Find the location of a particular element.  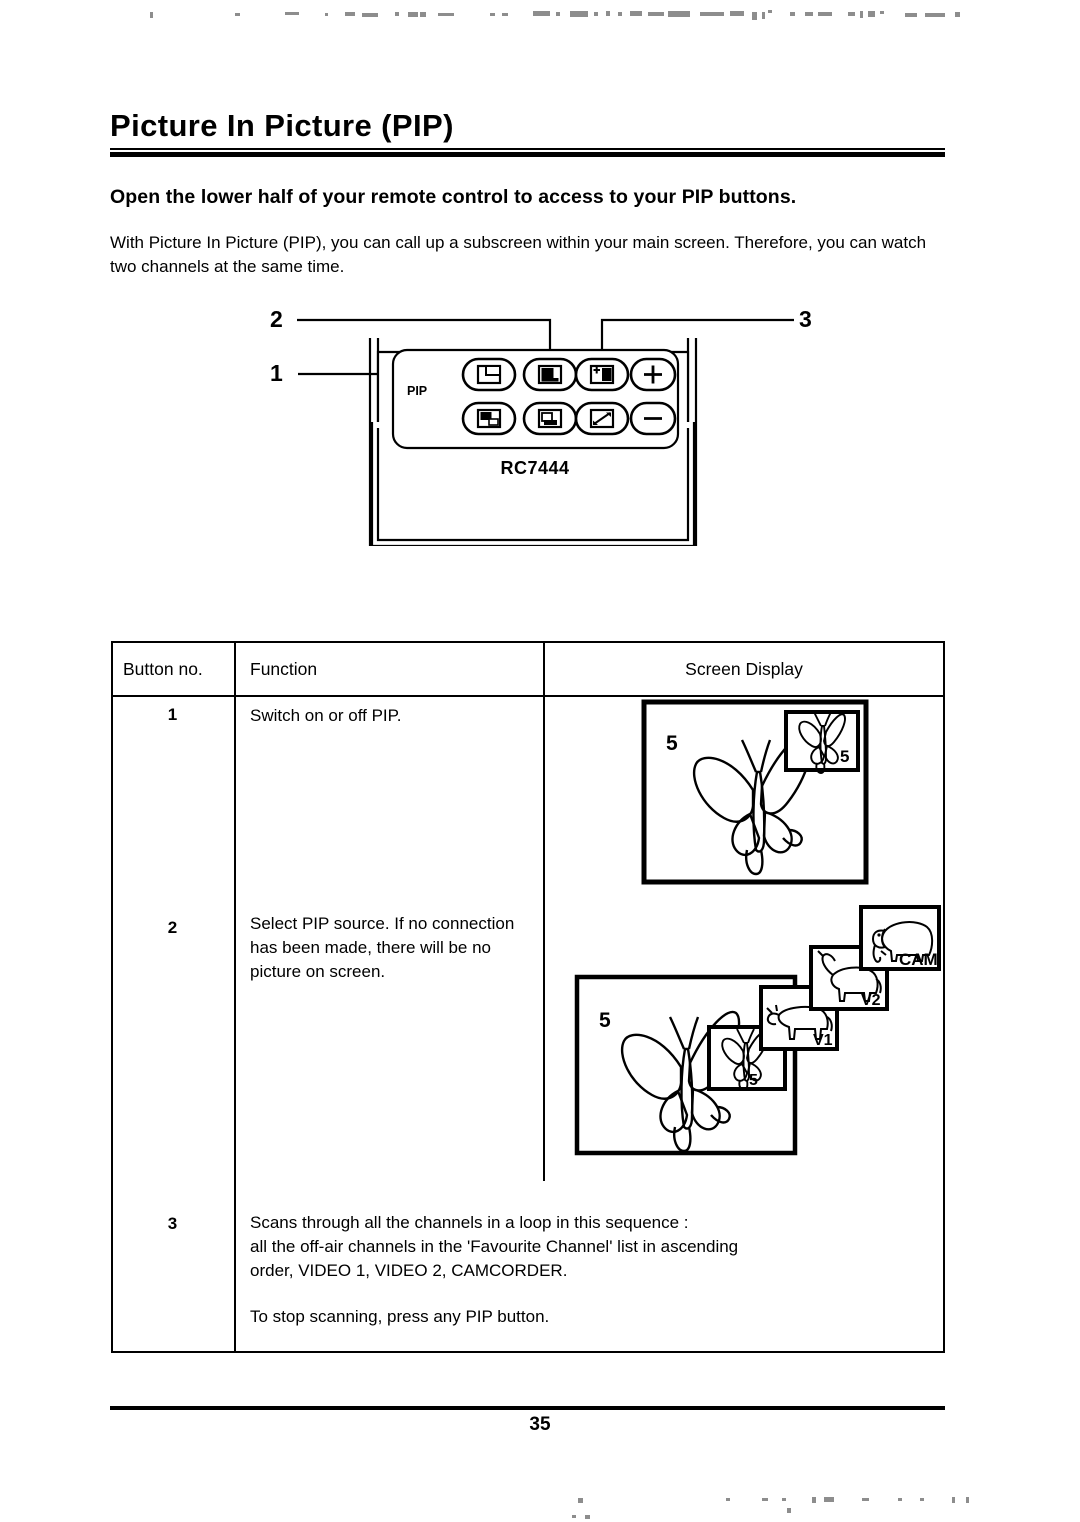

pip-swap-button is located at coordinates (550, 418).